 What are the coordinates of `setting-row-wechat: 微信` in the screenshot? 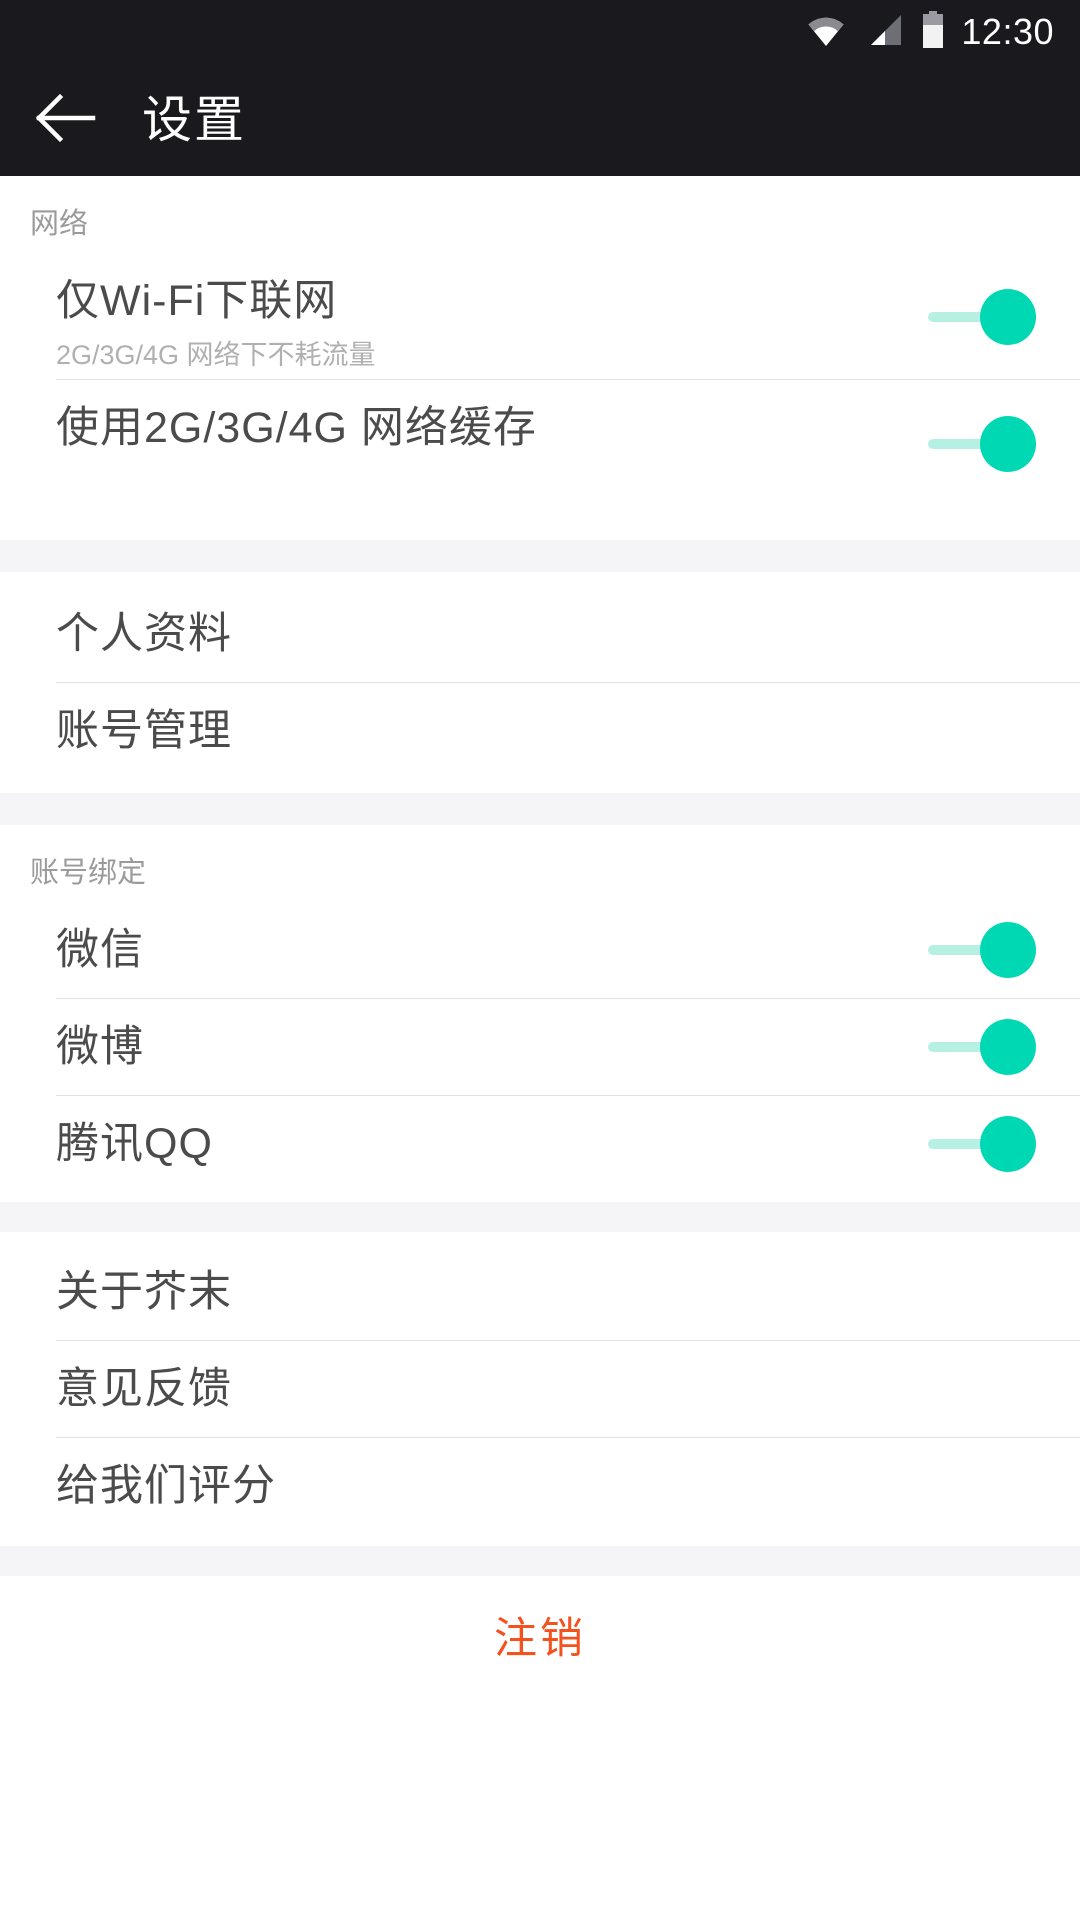 It's located at (540, 950).